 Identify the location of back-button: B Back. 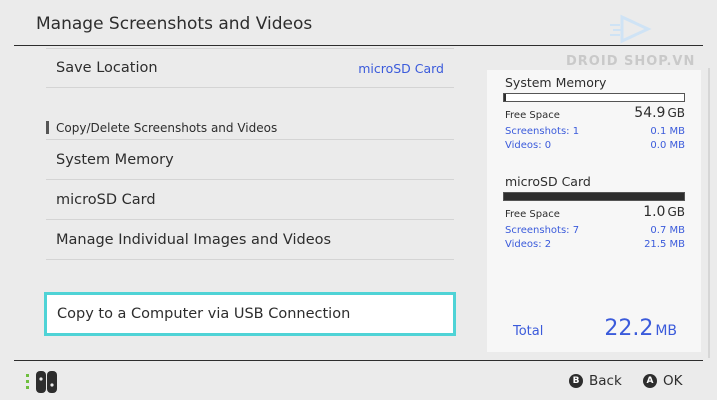
(595, 381).